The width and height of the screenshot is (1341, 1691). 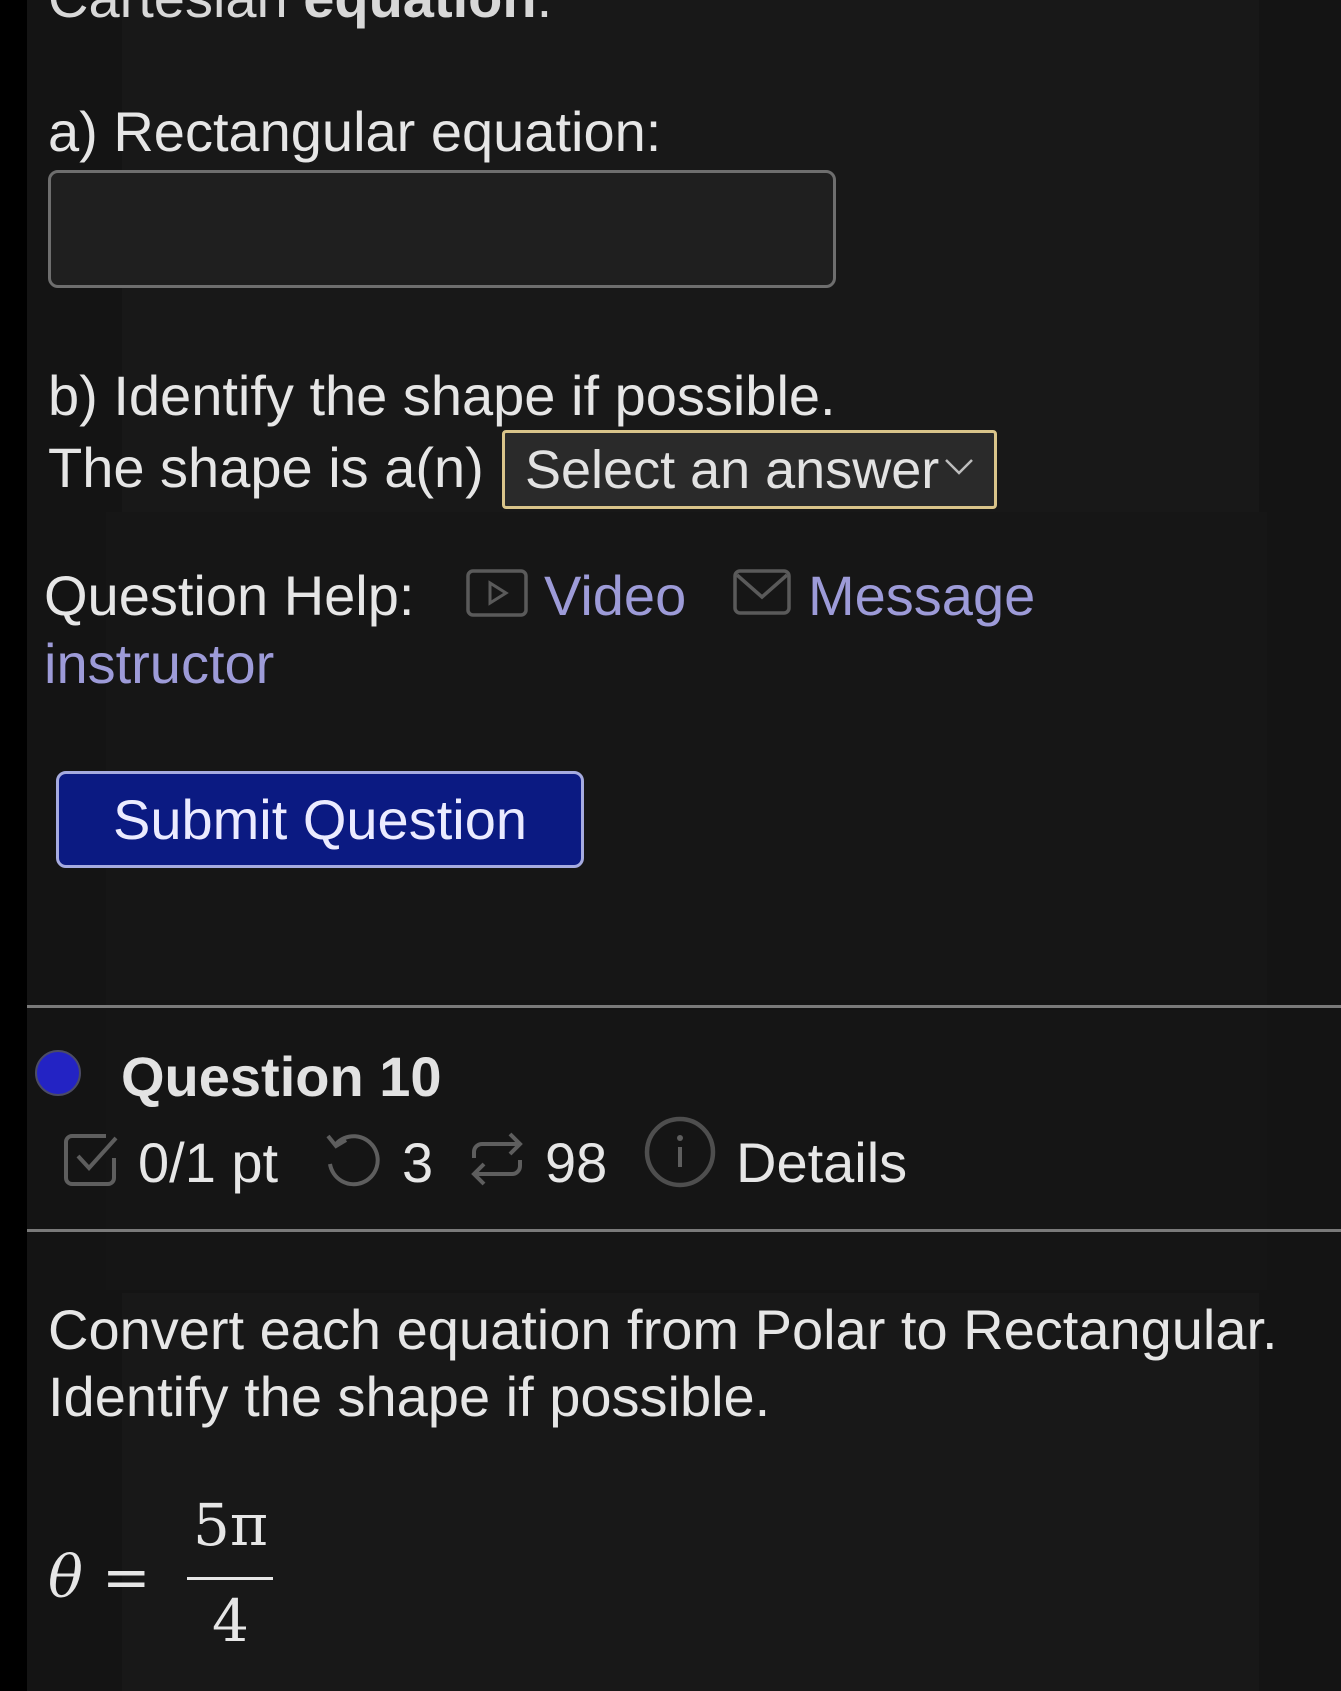 I want to click on mail-icon, so click(x=762, y=592).